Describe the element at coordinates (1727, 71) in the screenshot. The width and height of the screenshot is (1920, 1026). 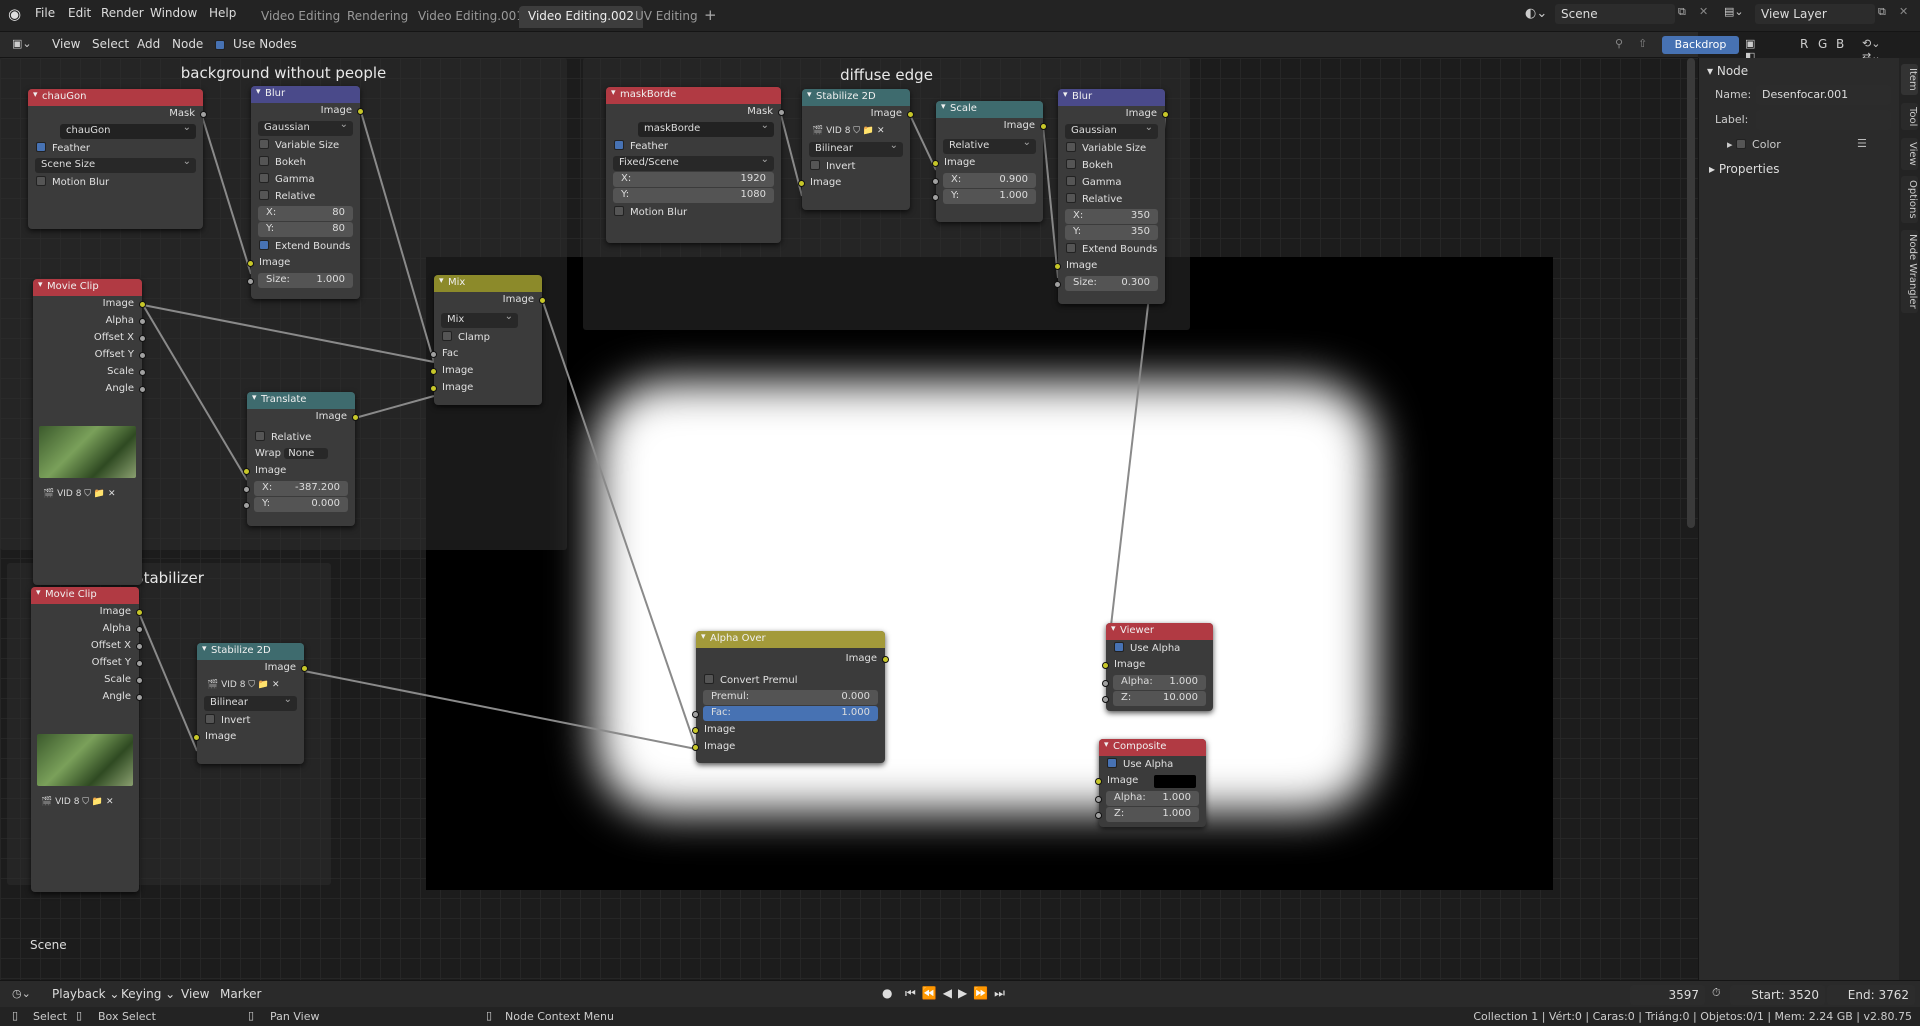
I see `node-section-header: ▾ Node` at that location.